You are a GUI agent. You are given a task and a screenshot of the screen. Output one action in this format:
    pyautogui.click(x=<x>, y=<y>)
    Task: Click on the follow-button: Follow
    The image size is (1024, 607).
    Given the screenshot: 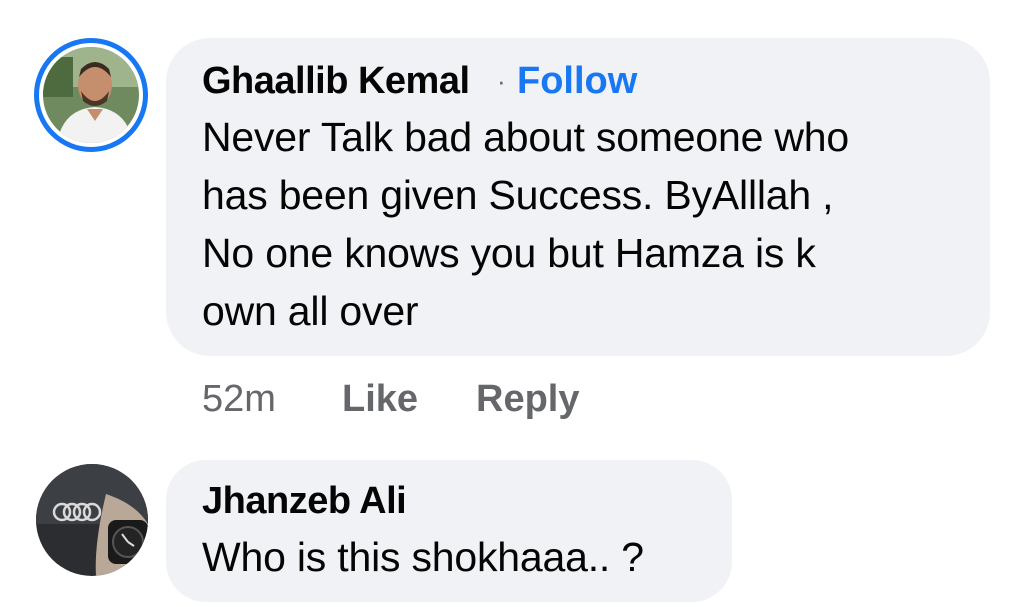 What is the action you would take?
    pyautogui.click(x=577, y=81)
    